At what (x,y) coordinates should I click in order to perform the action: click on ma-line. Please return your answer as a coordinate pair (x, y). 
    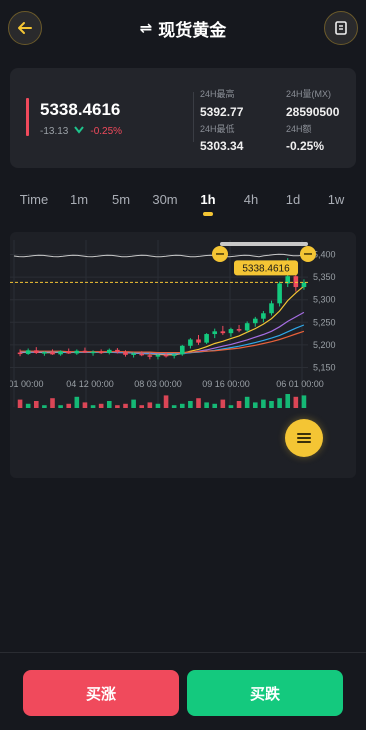
    Looking at the image, I should click on (162, 342).